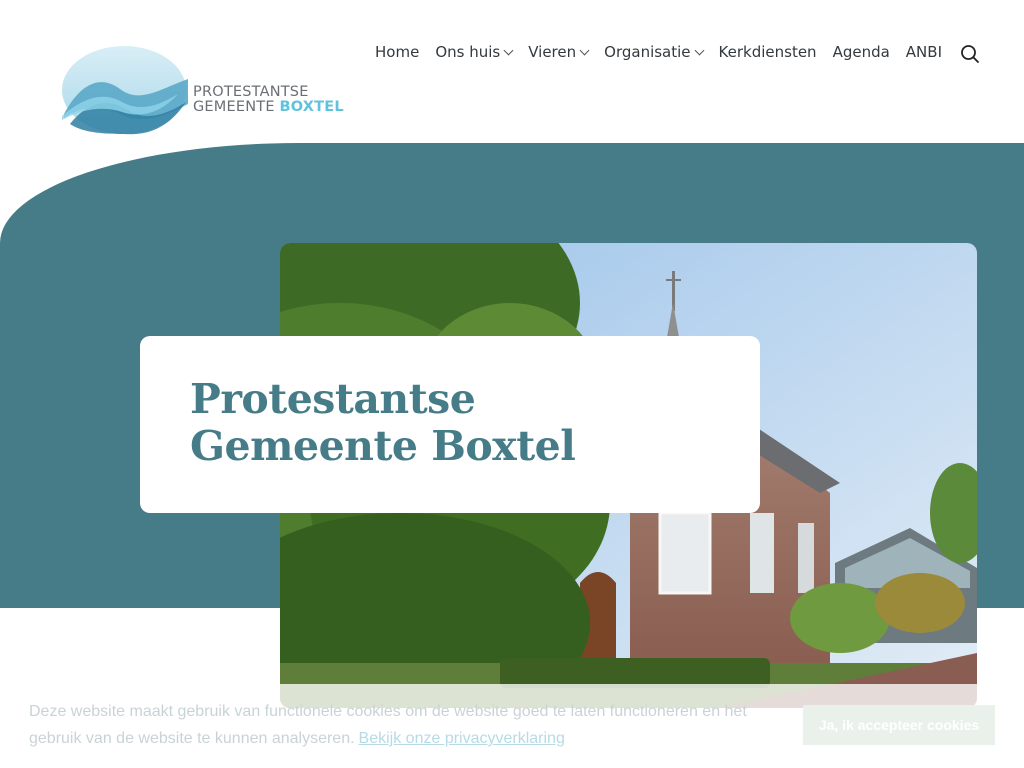  What do you see at coordinates (251, 92) in the screenshot?
I see `logo-line-1: PROTESTANTSE` at bounding box center [251, 92].